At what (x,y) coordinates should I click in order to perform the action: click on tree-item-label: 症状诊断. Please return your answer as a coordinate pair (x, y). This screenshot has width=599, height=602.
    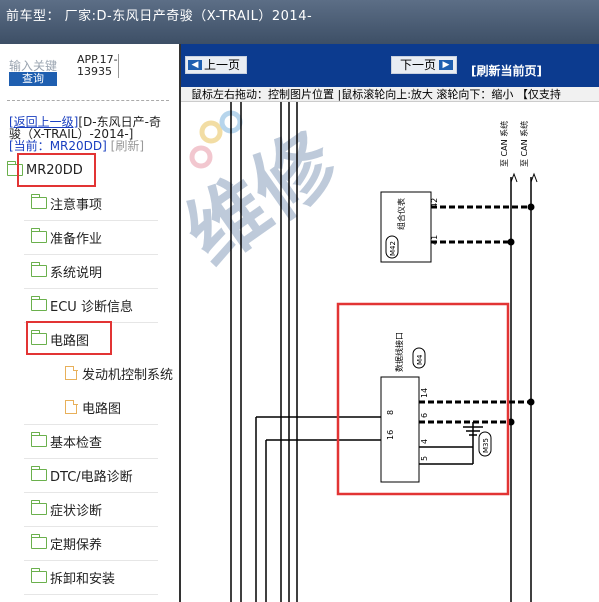
    Looking at the image, I should click on (76, 511).